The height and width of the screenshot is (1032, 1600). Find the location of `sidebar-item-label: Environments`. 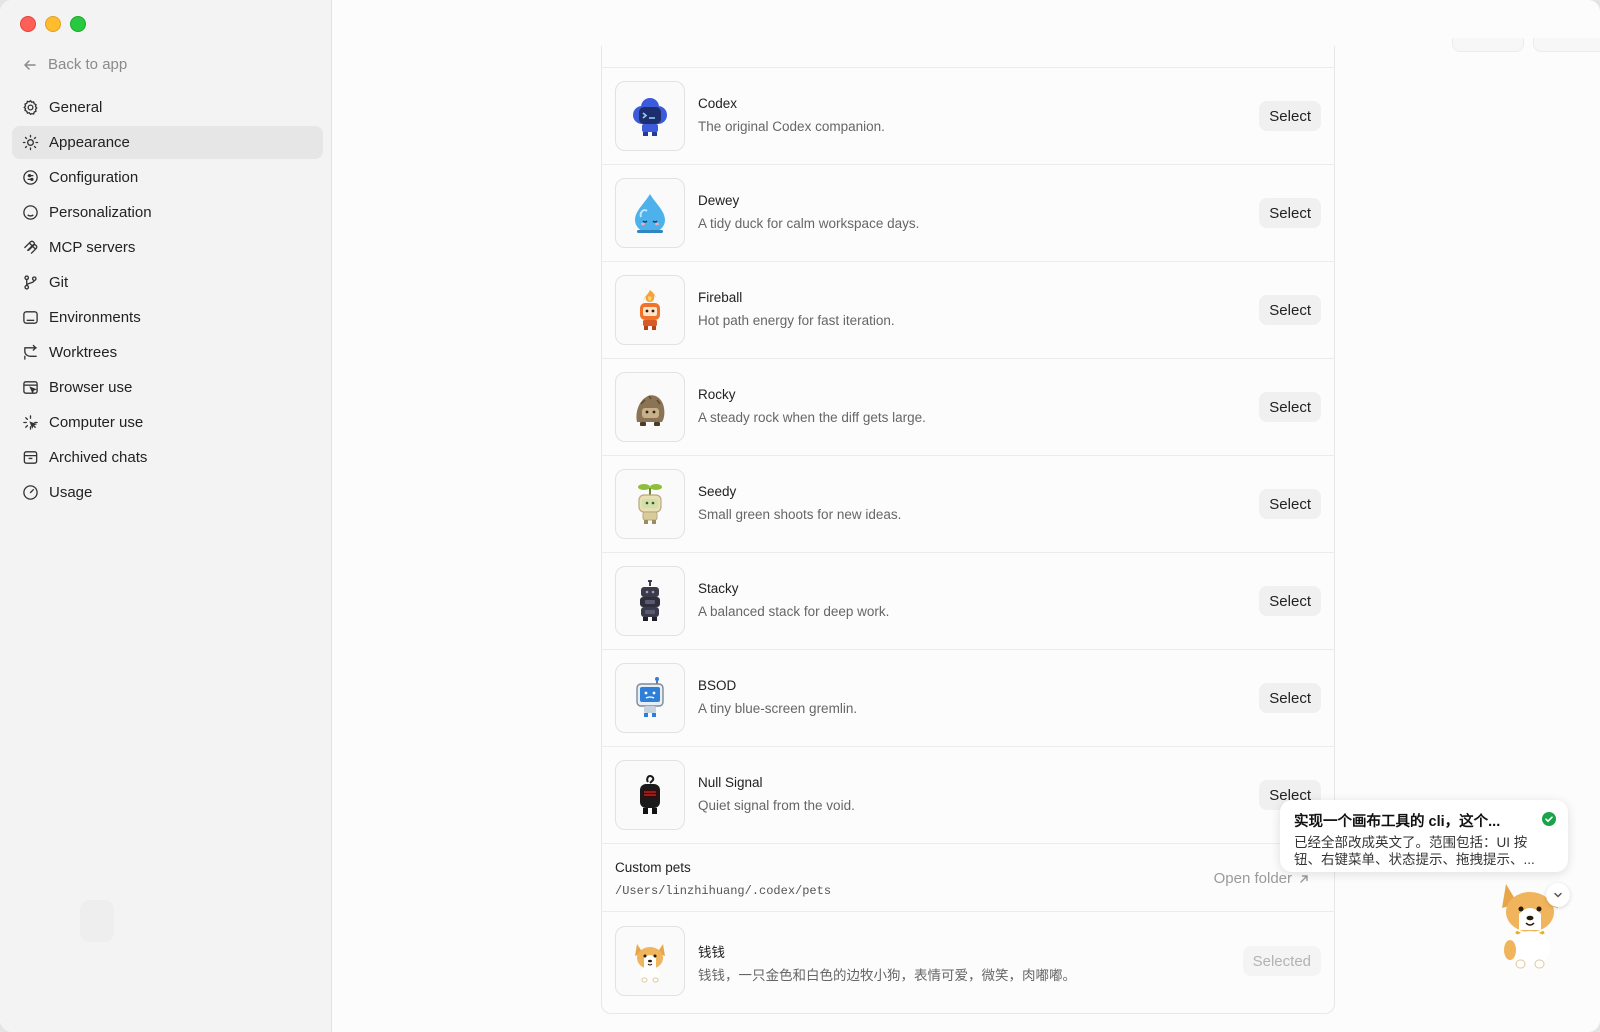

sidebar-item-label: Environments is located at coordinates (95, 317).